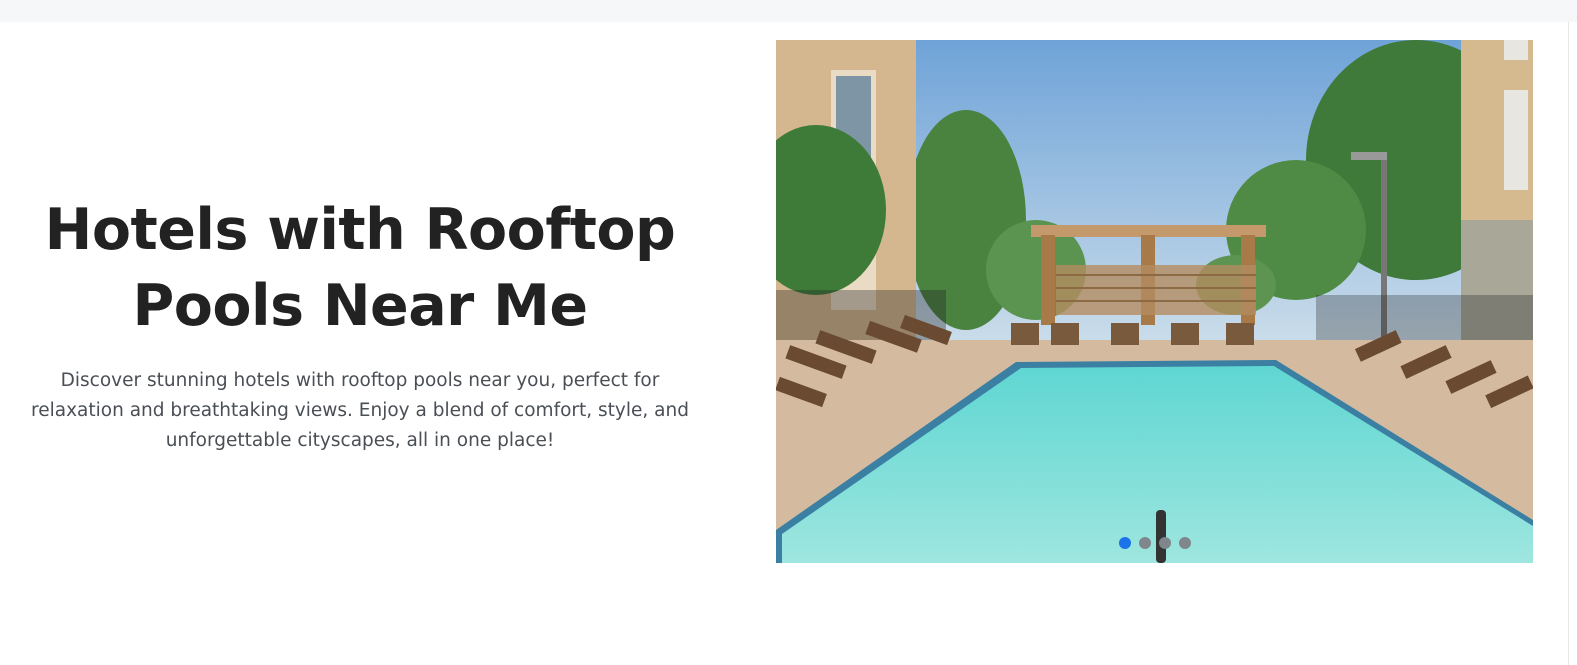 The height and width of the screenshot is (665, 1577). I want to click on hero-title: Hotels with Rooftop Pools Near Me, so click(360, 268).